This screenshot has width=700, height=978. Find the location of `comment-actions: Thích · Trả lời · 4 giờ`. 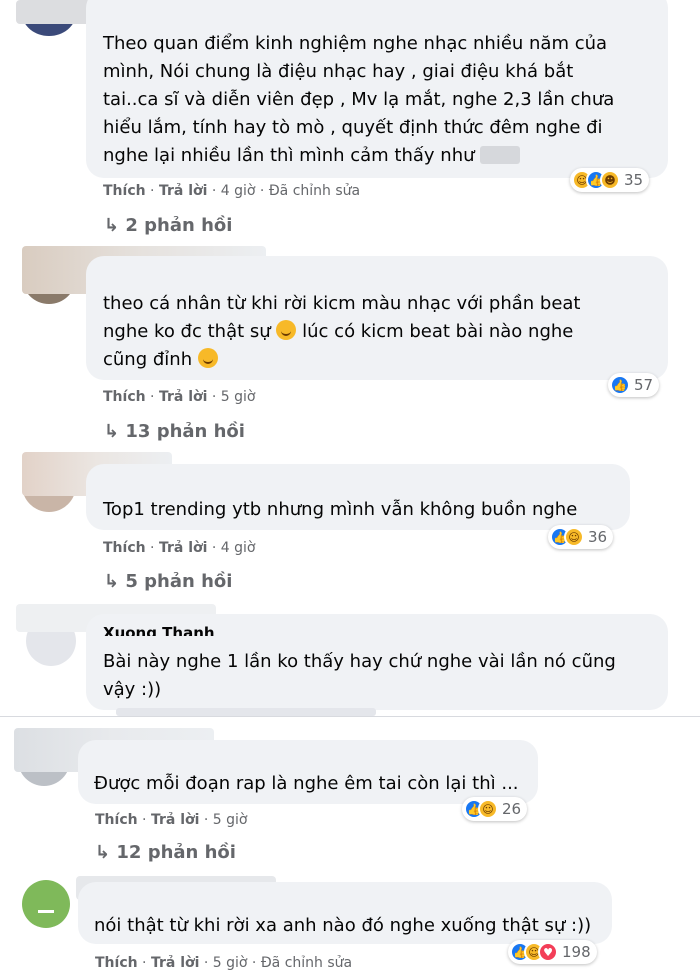

comment-actions: Thích · Trả lời · 4 giờ is located at coordinates (179, 548).